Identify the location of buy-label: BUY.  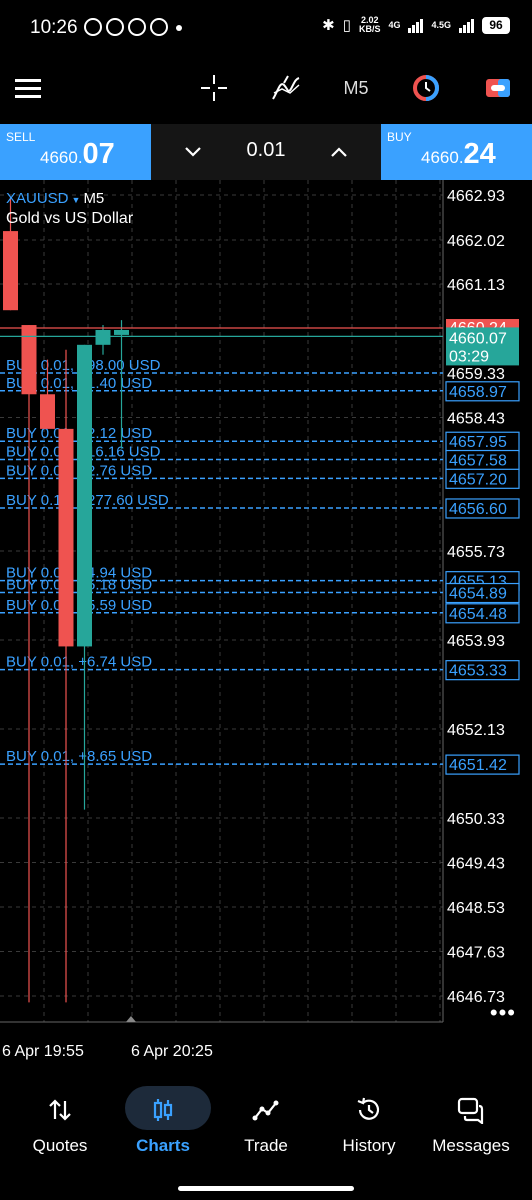
(399, 137).